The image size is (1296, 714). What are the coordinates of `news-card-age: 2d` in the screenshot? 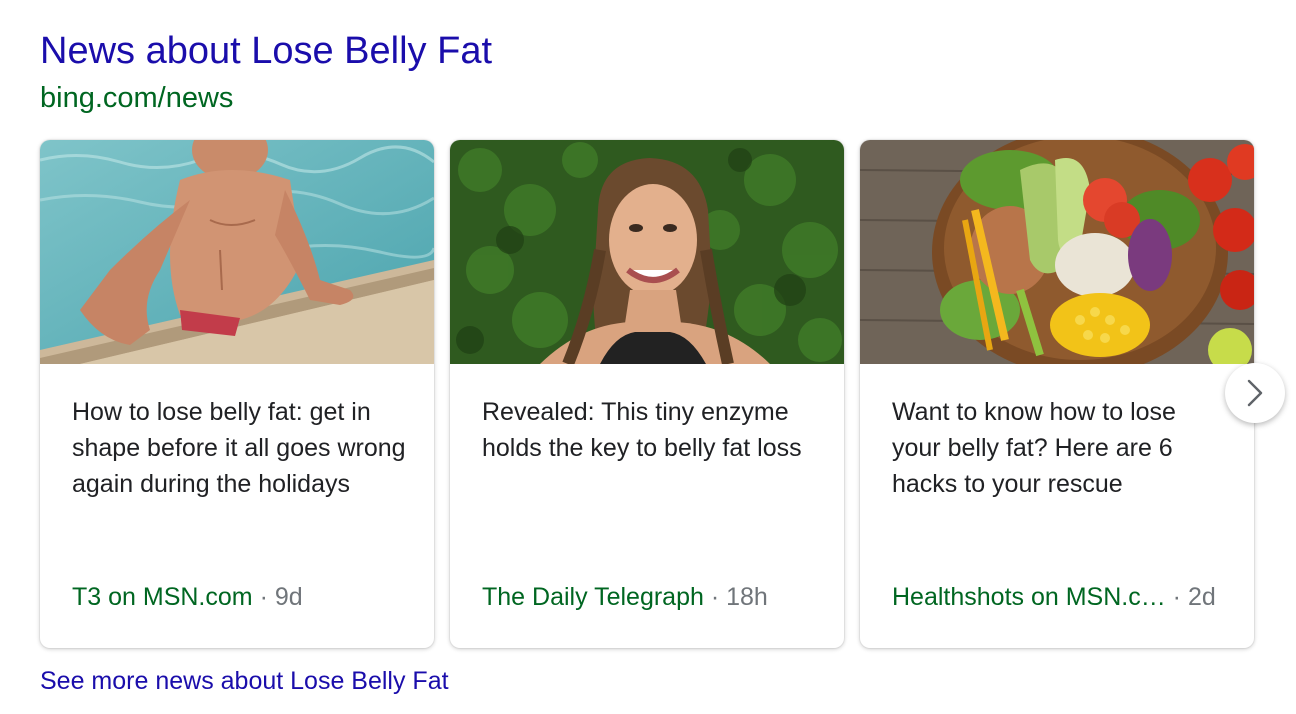 It's located at (1201, 597).